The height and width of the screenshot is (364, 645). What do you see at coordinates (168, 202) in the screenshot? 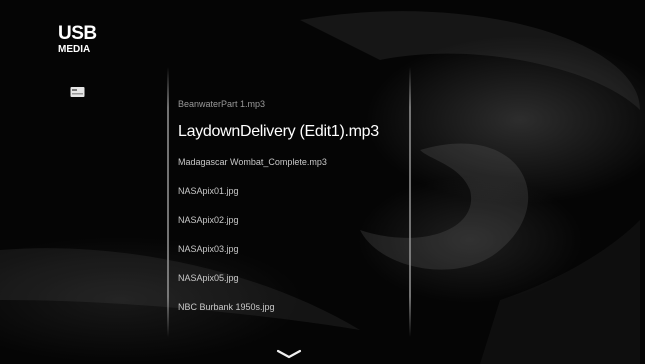
I see `list-left-divider` at bounding box center [168, 202].